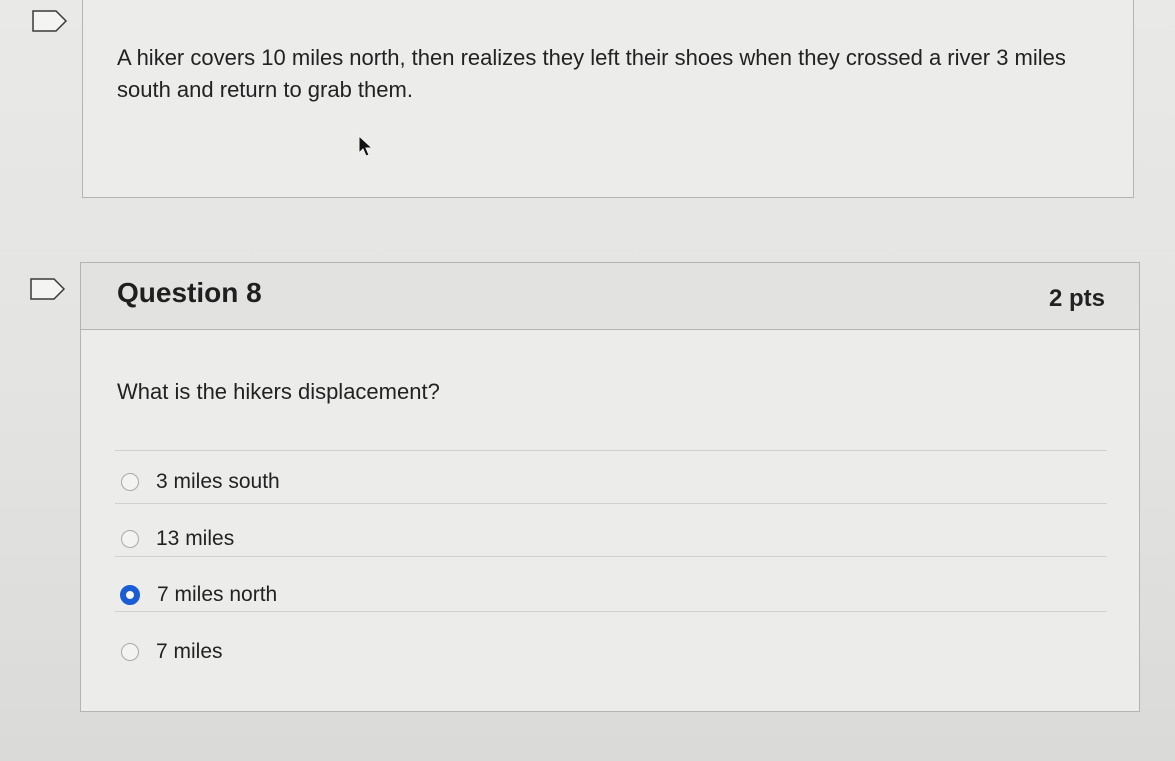 The width and height of the screenshot is (1175, 761). I want to click on answer-option-3-miles-south: 3 miles south, so click(200, 482).